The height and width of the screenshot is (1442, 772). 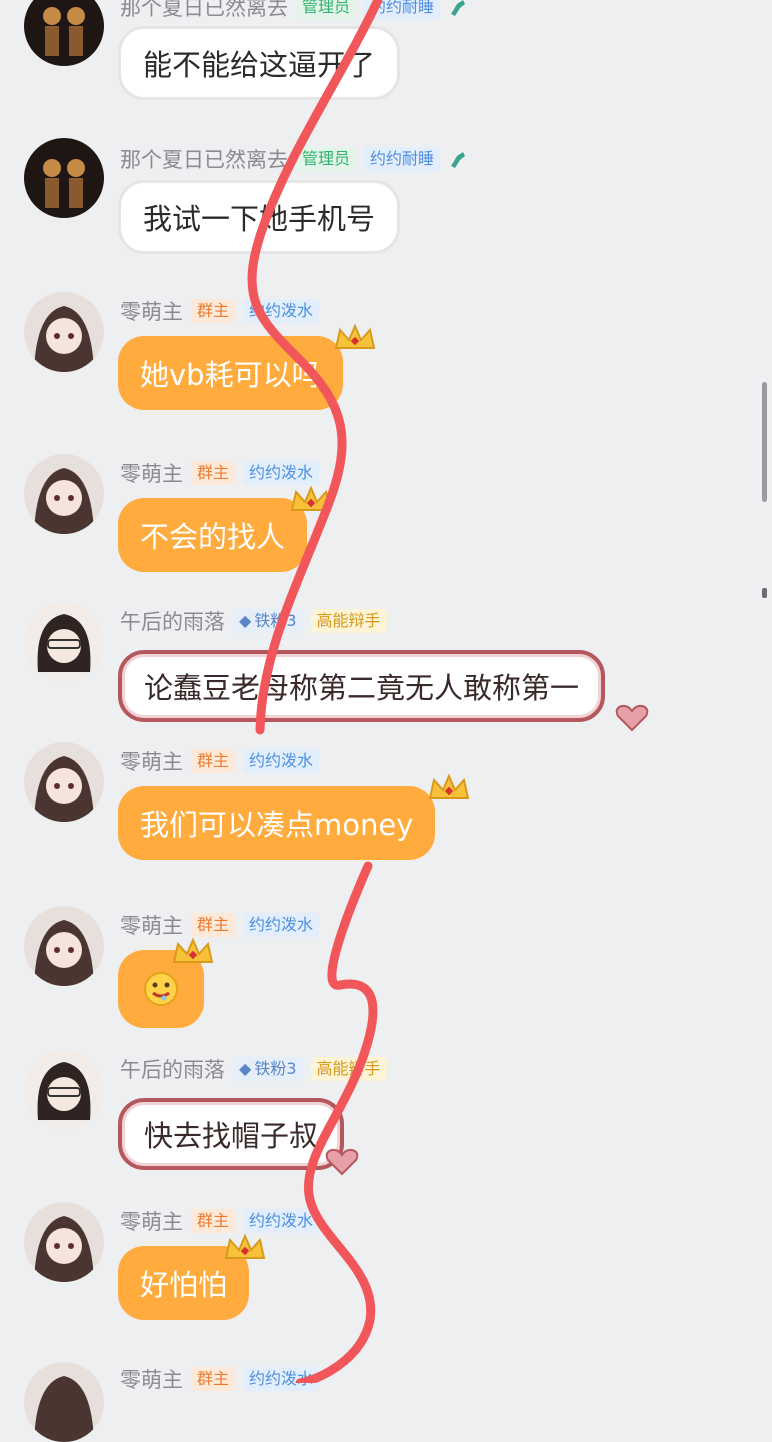 What do you see at coordinates (315, 367) in the screenshot?
I see `annotation-stroke-upper` at bounding box center [315, 367].